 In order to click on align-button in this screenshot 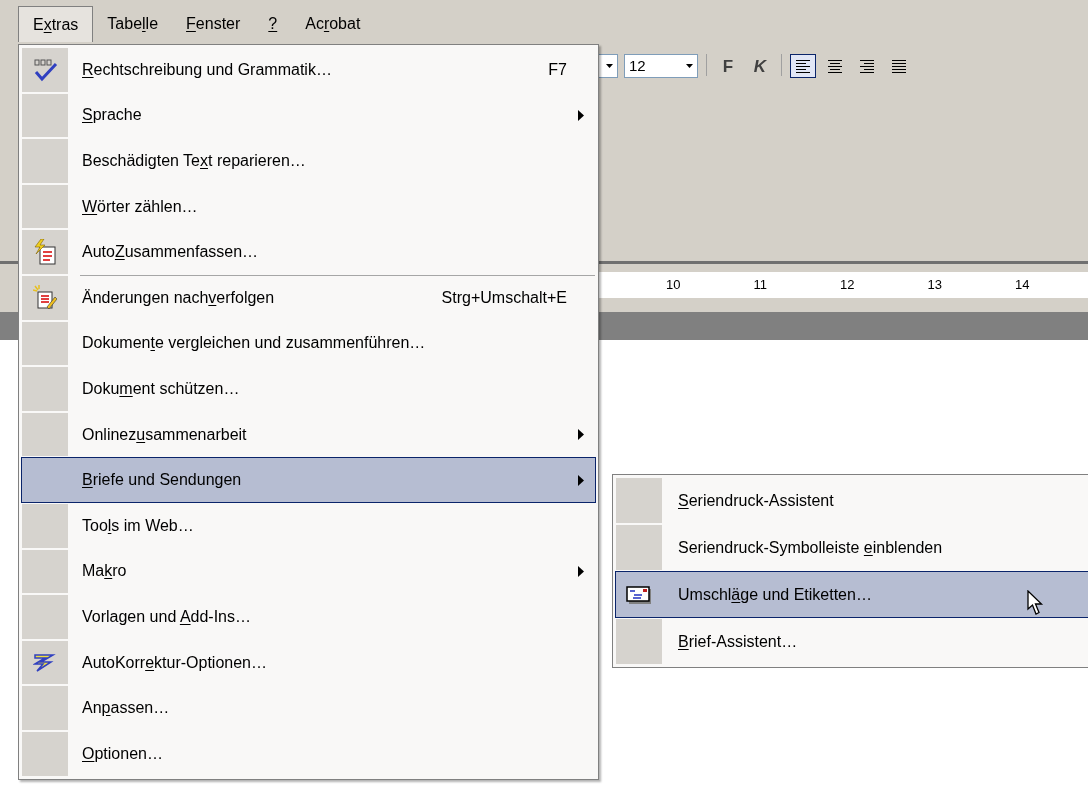, I will do `click(803, 66)`.